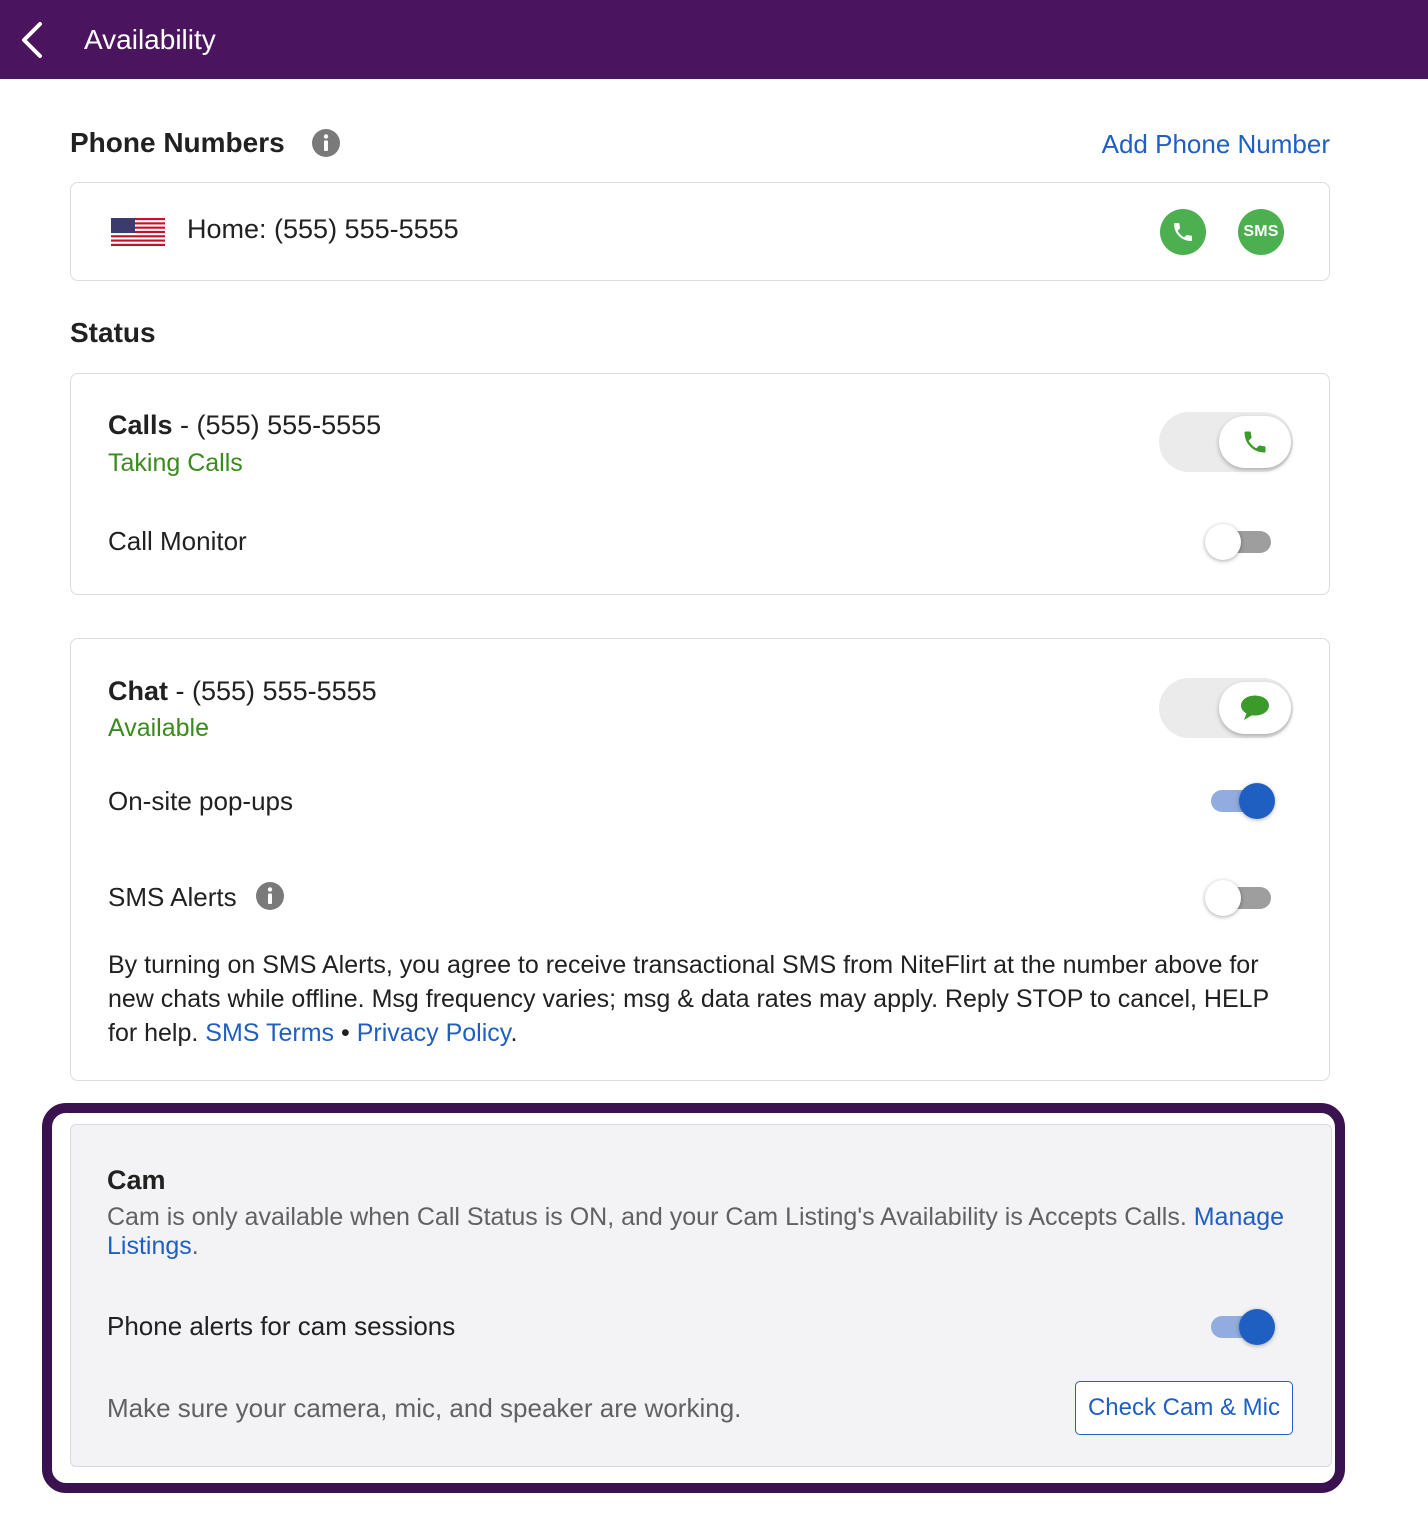 The height and width of the screenshot is (1532, 1428). Describe the element at coordinates (700, 231) in the screenshot. I see `phone-number-card: Home: (555) 555-5555 SMS` at that location.